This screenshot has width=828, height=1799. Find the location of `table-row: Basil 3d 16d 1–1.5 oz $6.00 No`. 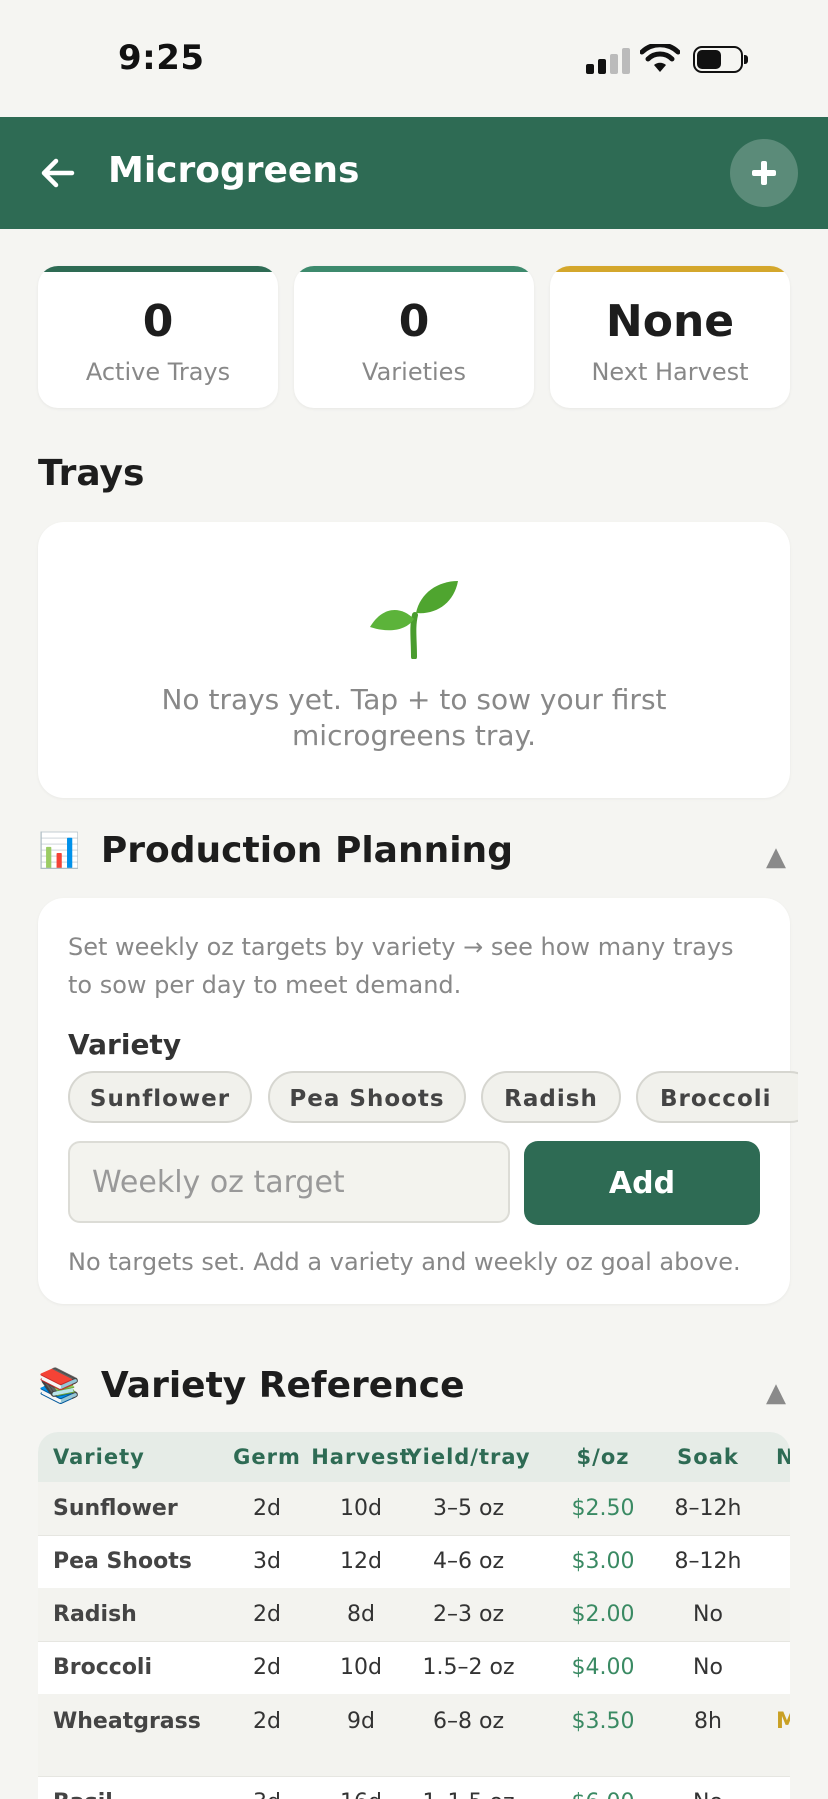

table-row: Basil 3d 16d 1–1.5 oz $6.00 No is located at coordinates (414, 1787).